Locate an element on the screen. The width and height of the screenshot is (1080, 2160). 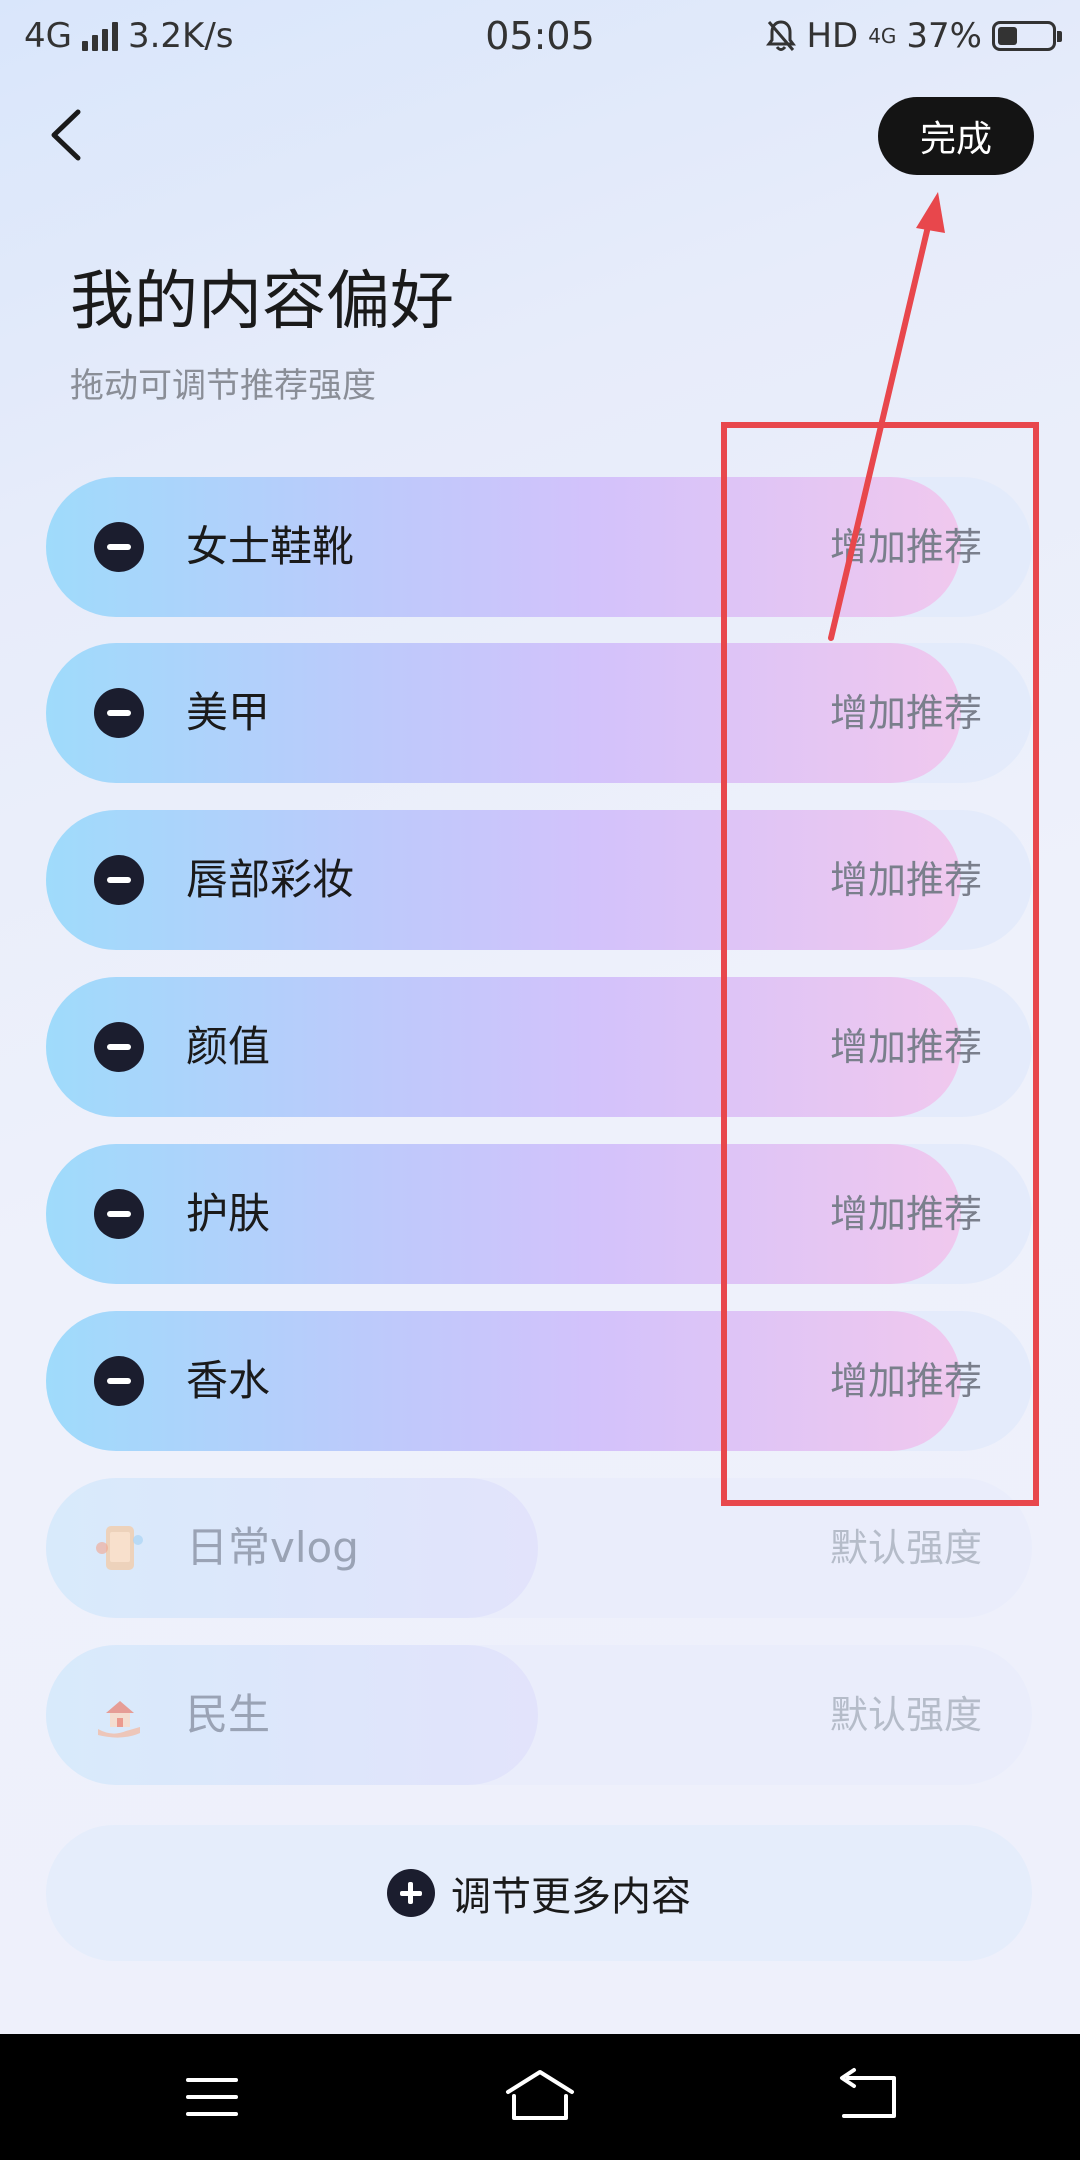
back-button is located at coordinates (70, 135).